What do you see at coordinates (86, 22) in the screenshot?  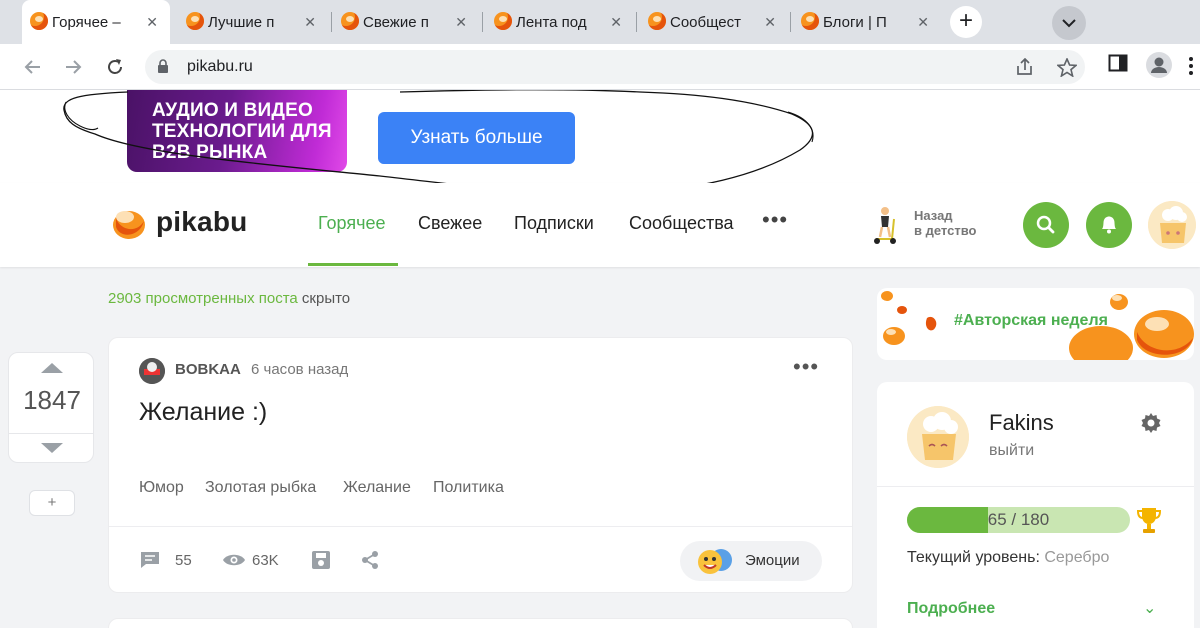 I see `tab-title: Горячее –` at bounding box center [86, 22].